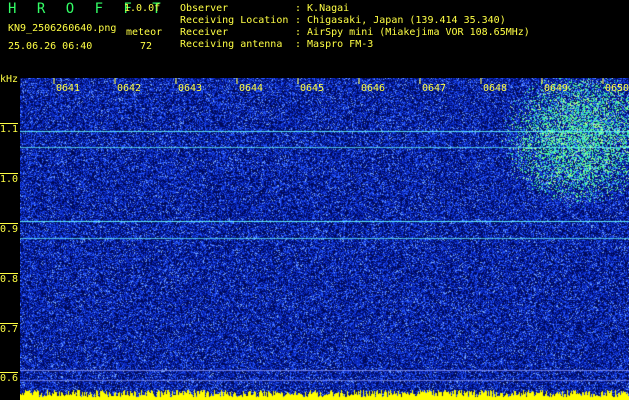  I want to click on y-tick-label: 1.0, so click(9, 179).